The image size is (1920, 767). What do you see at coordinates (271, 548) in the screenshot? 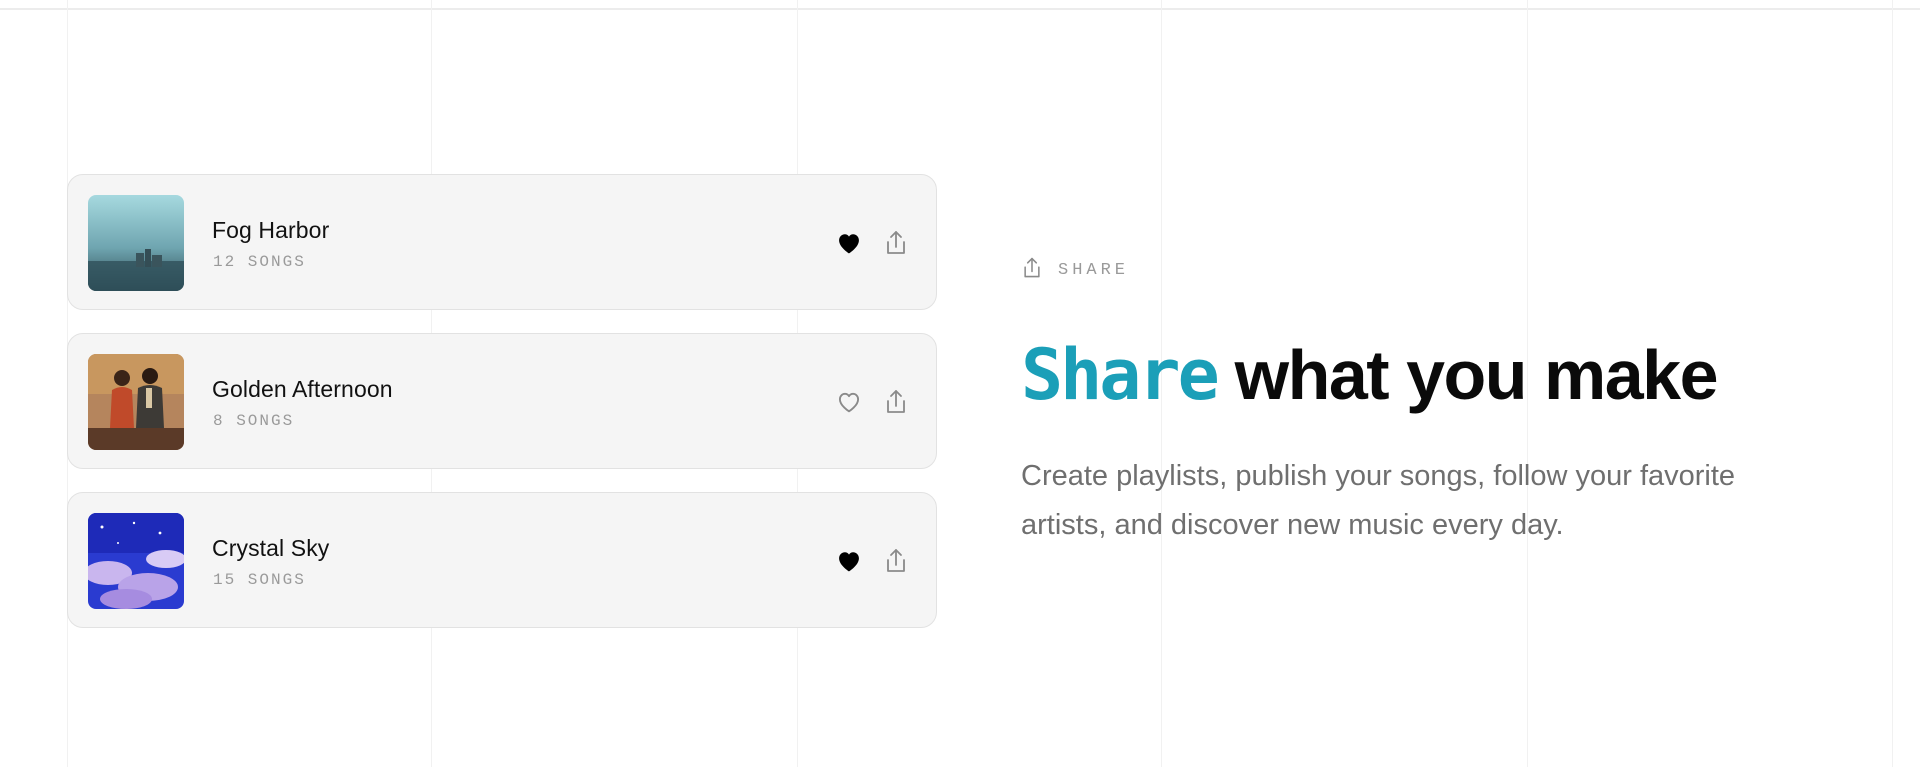
I see `playlist-title: Crystal Sky` at bounding box center [271, 548].